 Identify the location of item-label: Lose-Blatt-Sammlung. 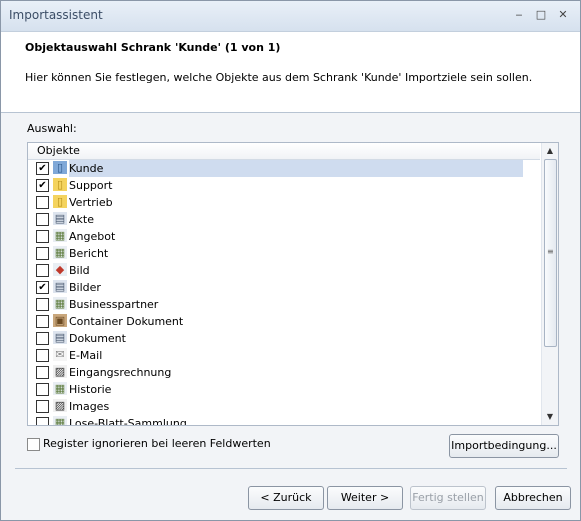
(128, 421).